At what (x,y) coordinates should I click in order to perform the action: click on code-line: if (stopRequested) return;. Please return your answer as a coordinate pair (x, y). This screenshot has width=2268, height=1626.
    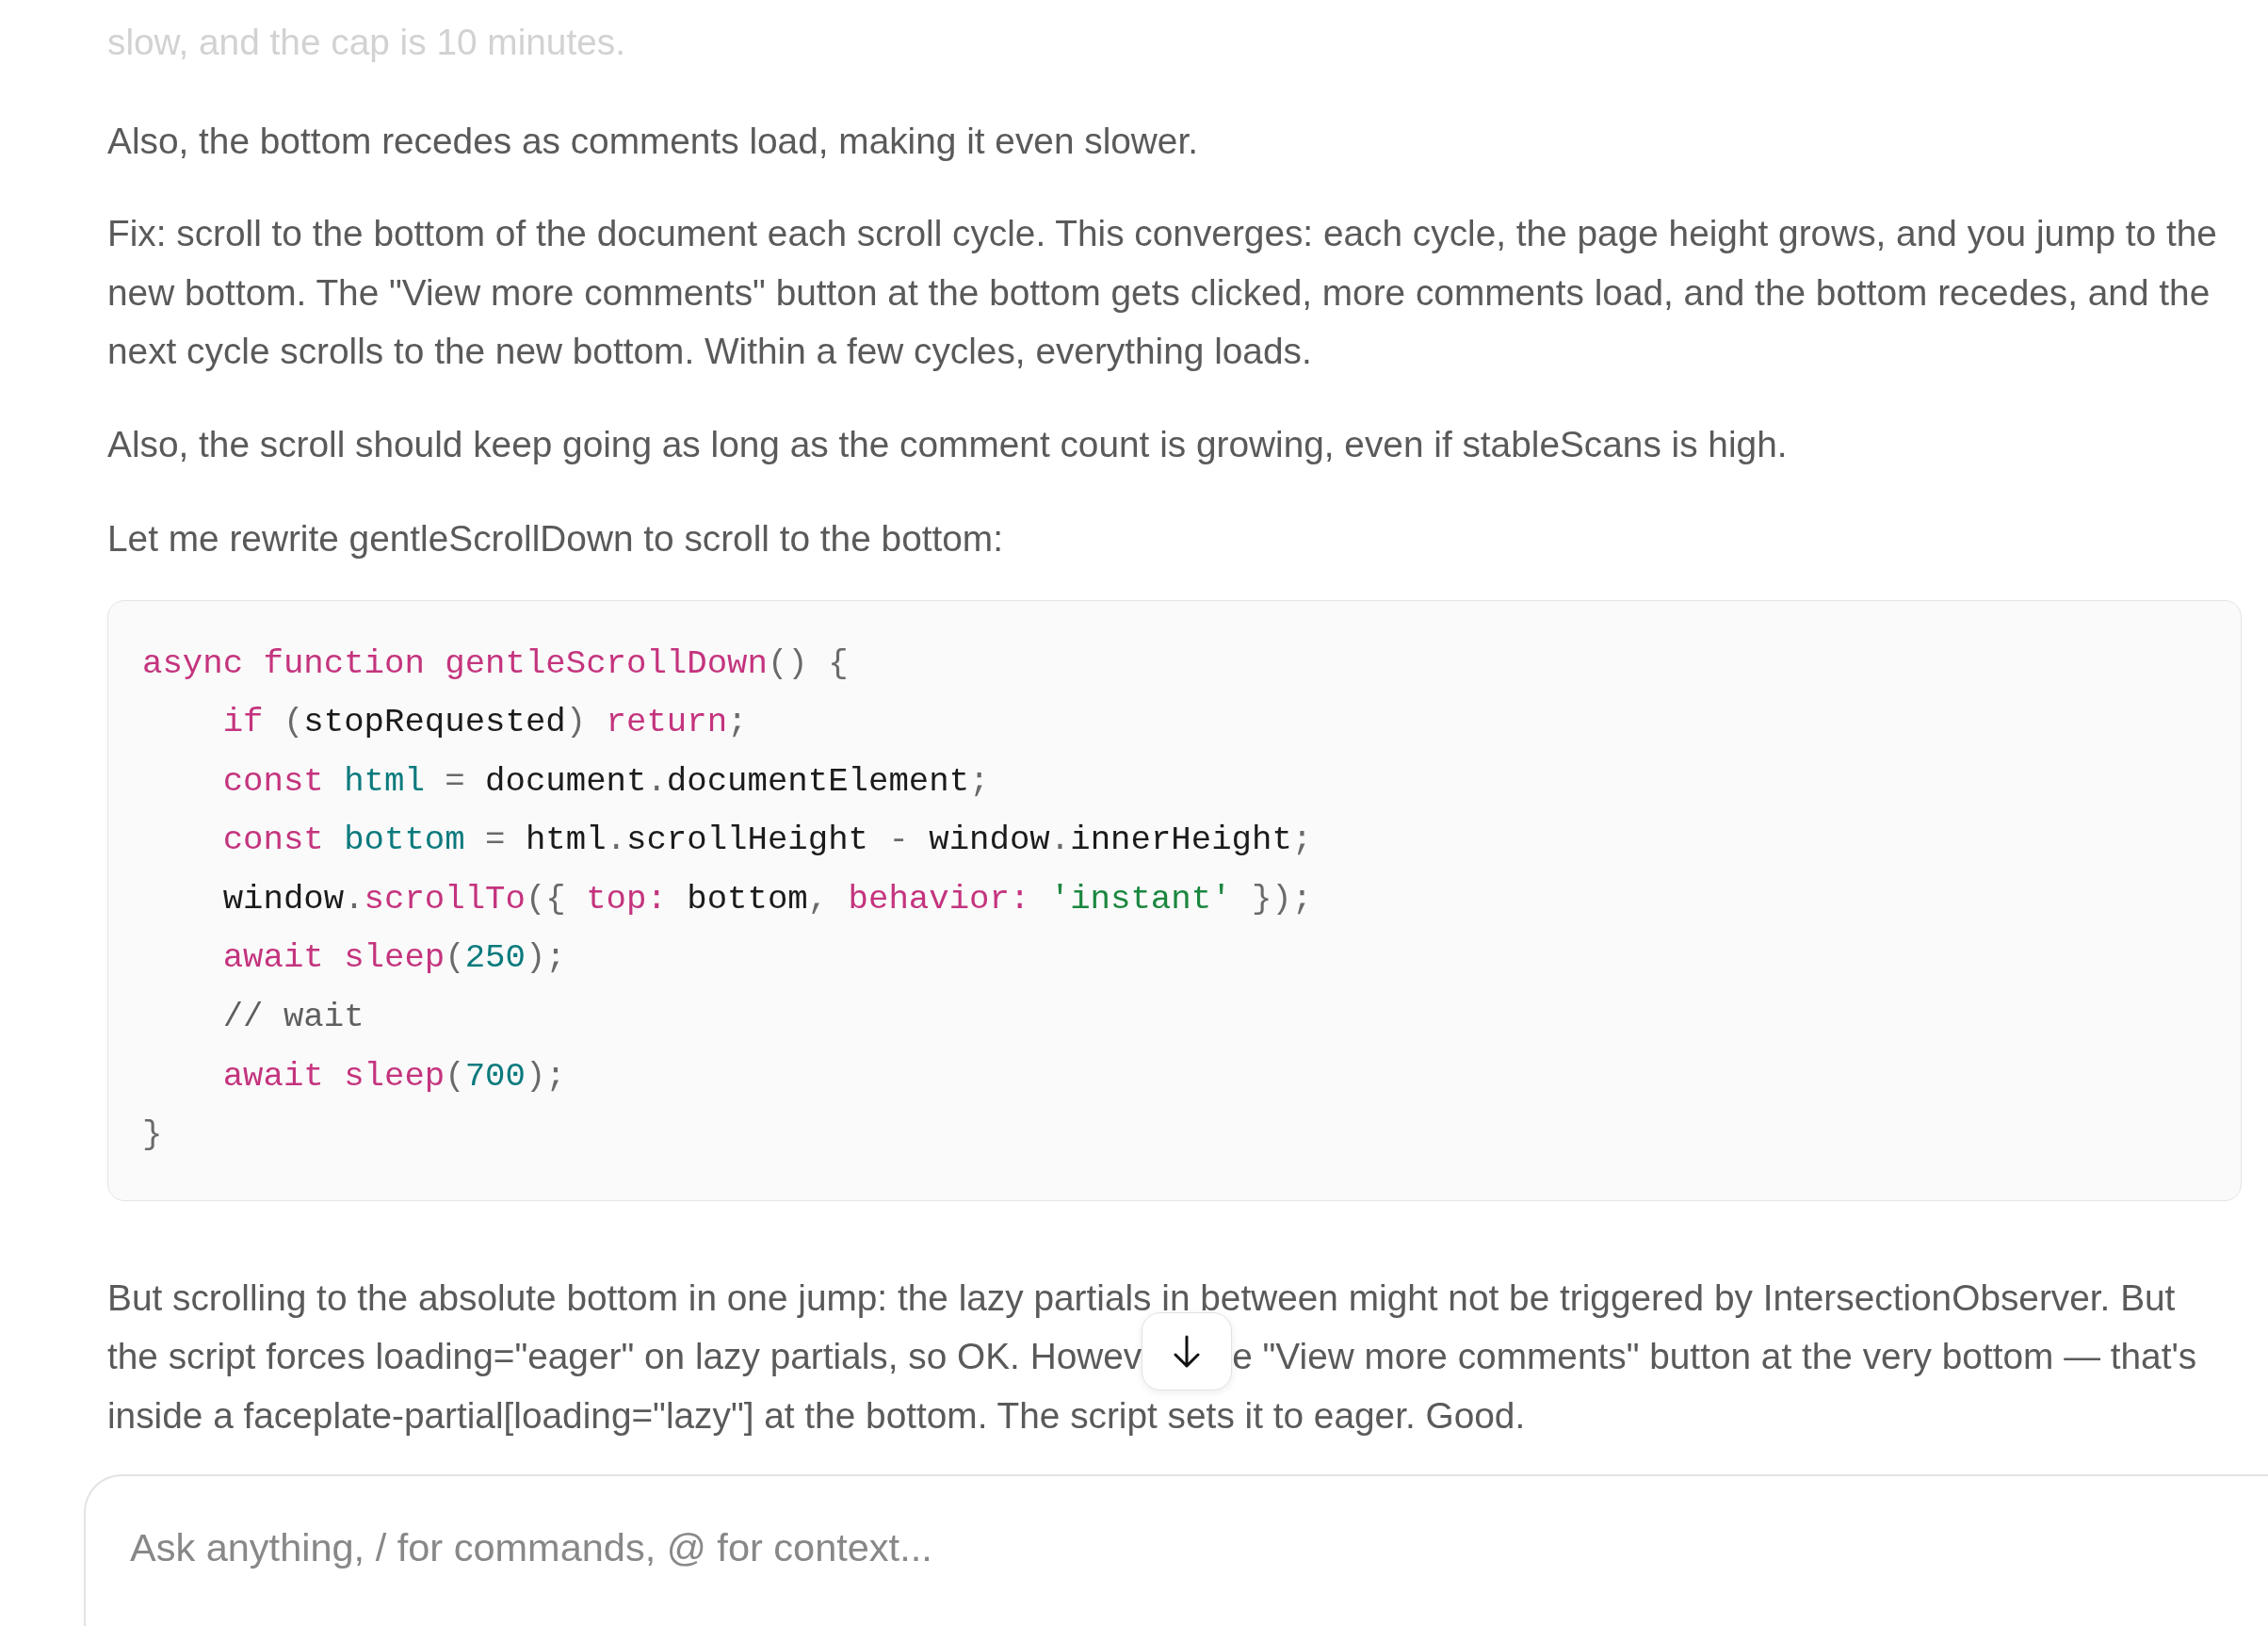
    Looking at the image, I should click on (485, 723).